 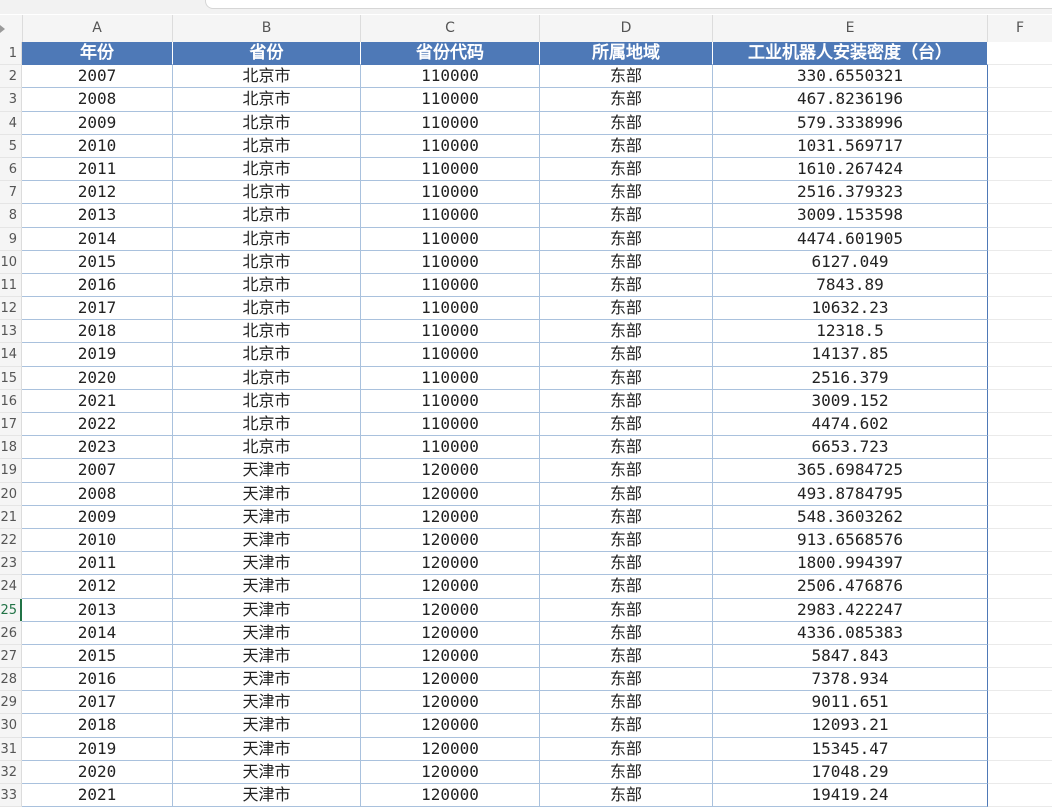 I want to click on cell-year: 2007, so click(x=97, y=471).